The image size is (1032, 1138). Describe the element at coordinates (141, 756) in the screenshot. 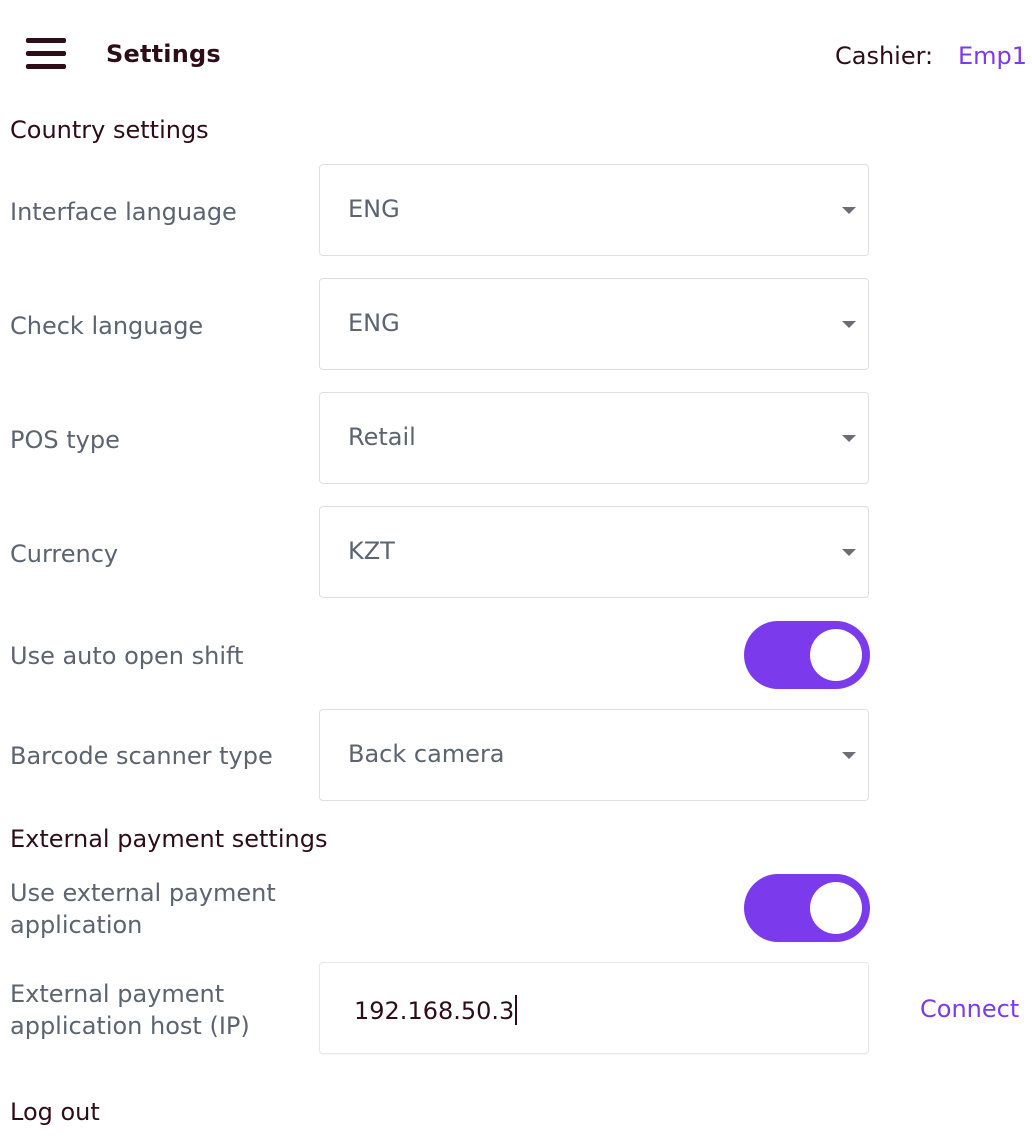

I see `barcode-scanner-label: Barcode scanner type` at that location.